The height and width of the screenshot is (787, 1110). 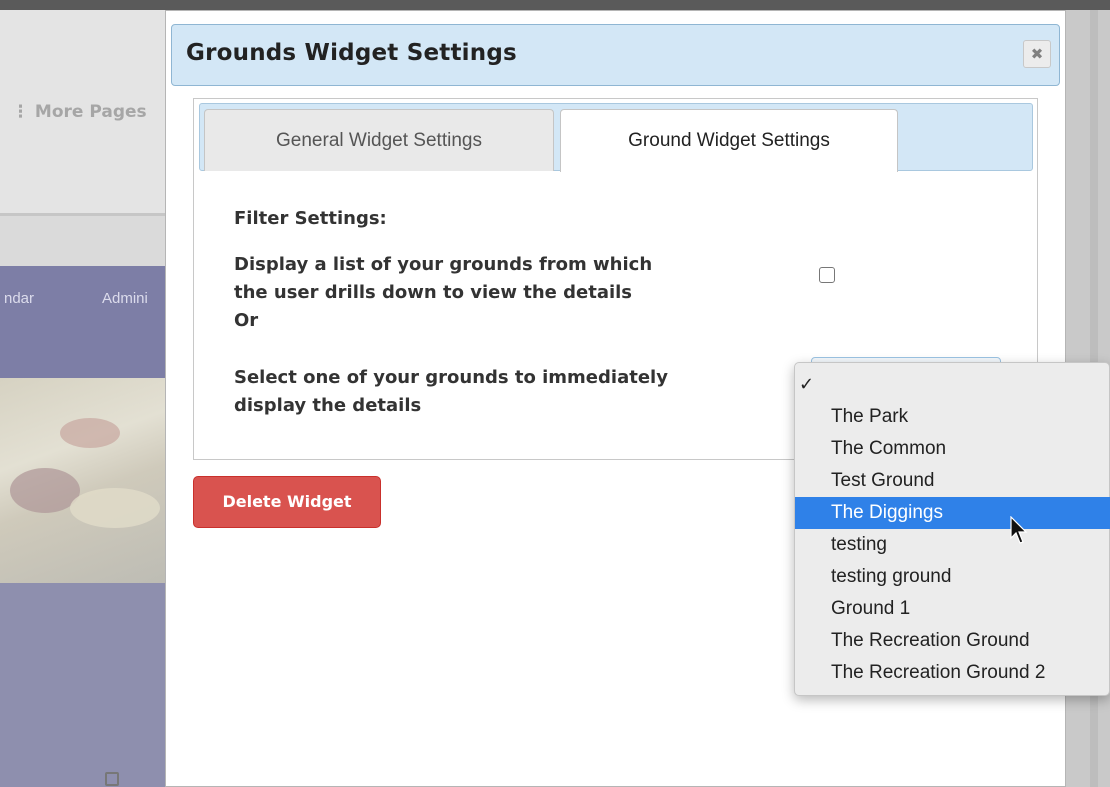 I want to click on or-label: Or, so click(x=246, y=320).